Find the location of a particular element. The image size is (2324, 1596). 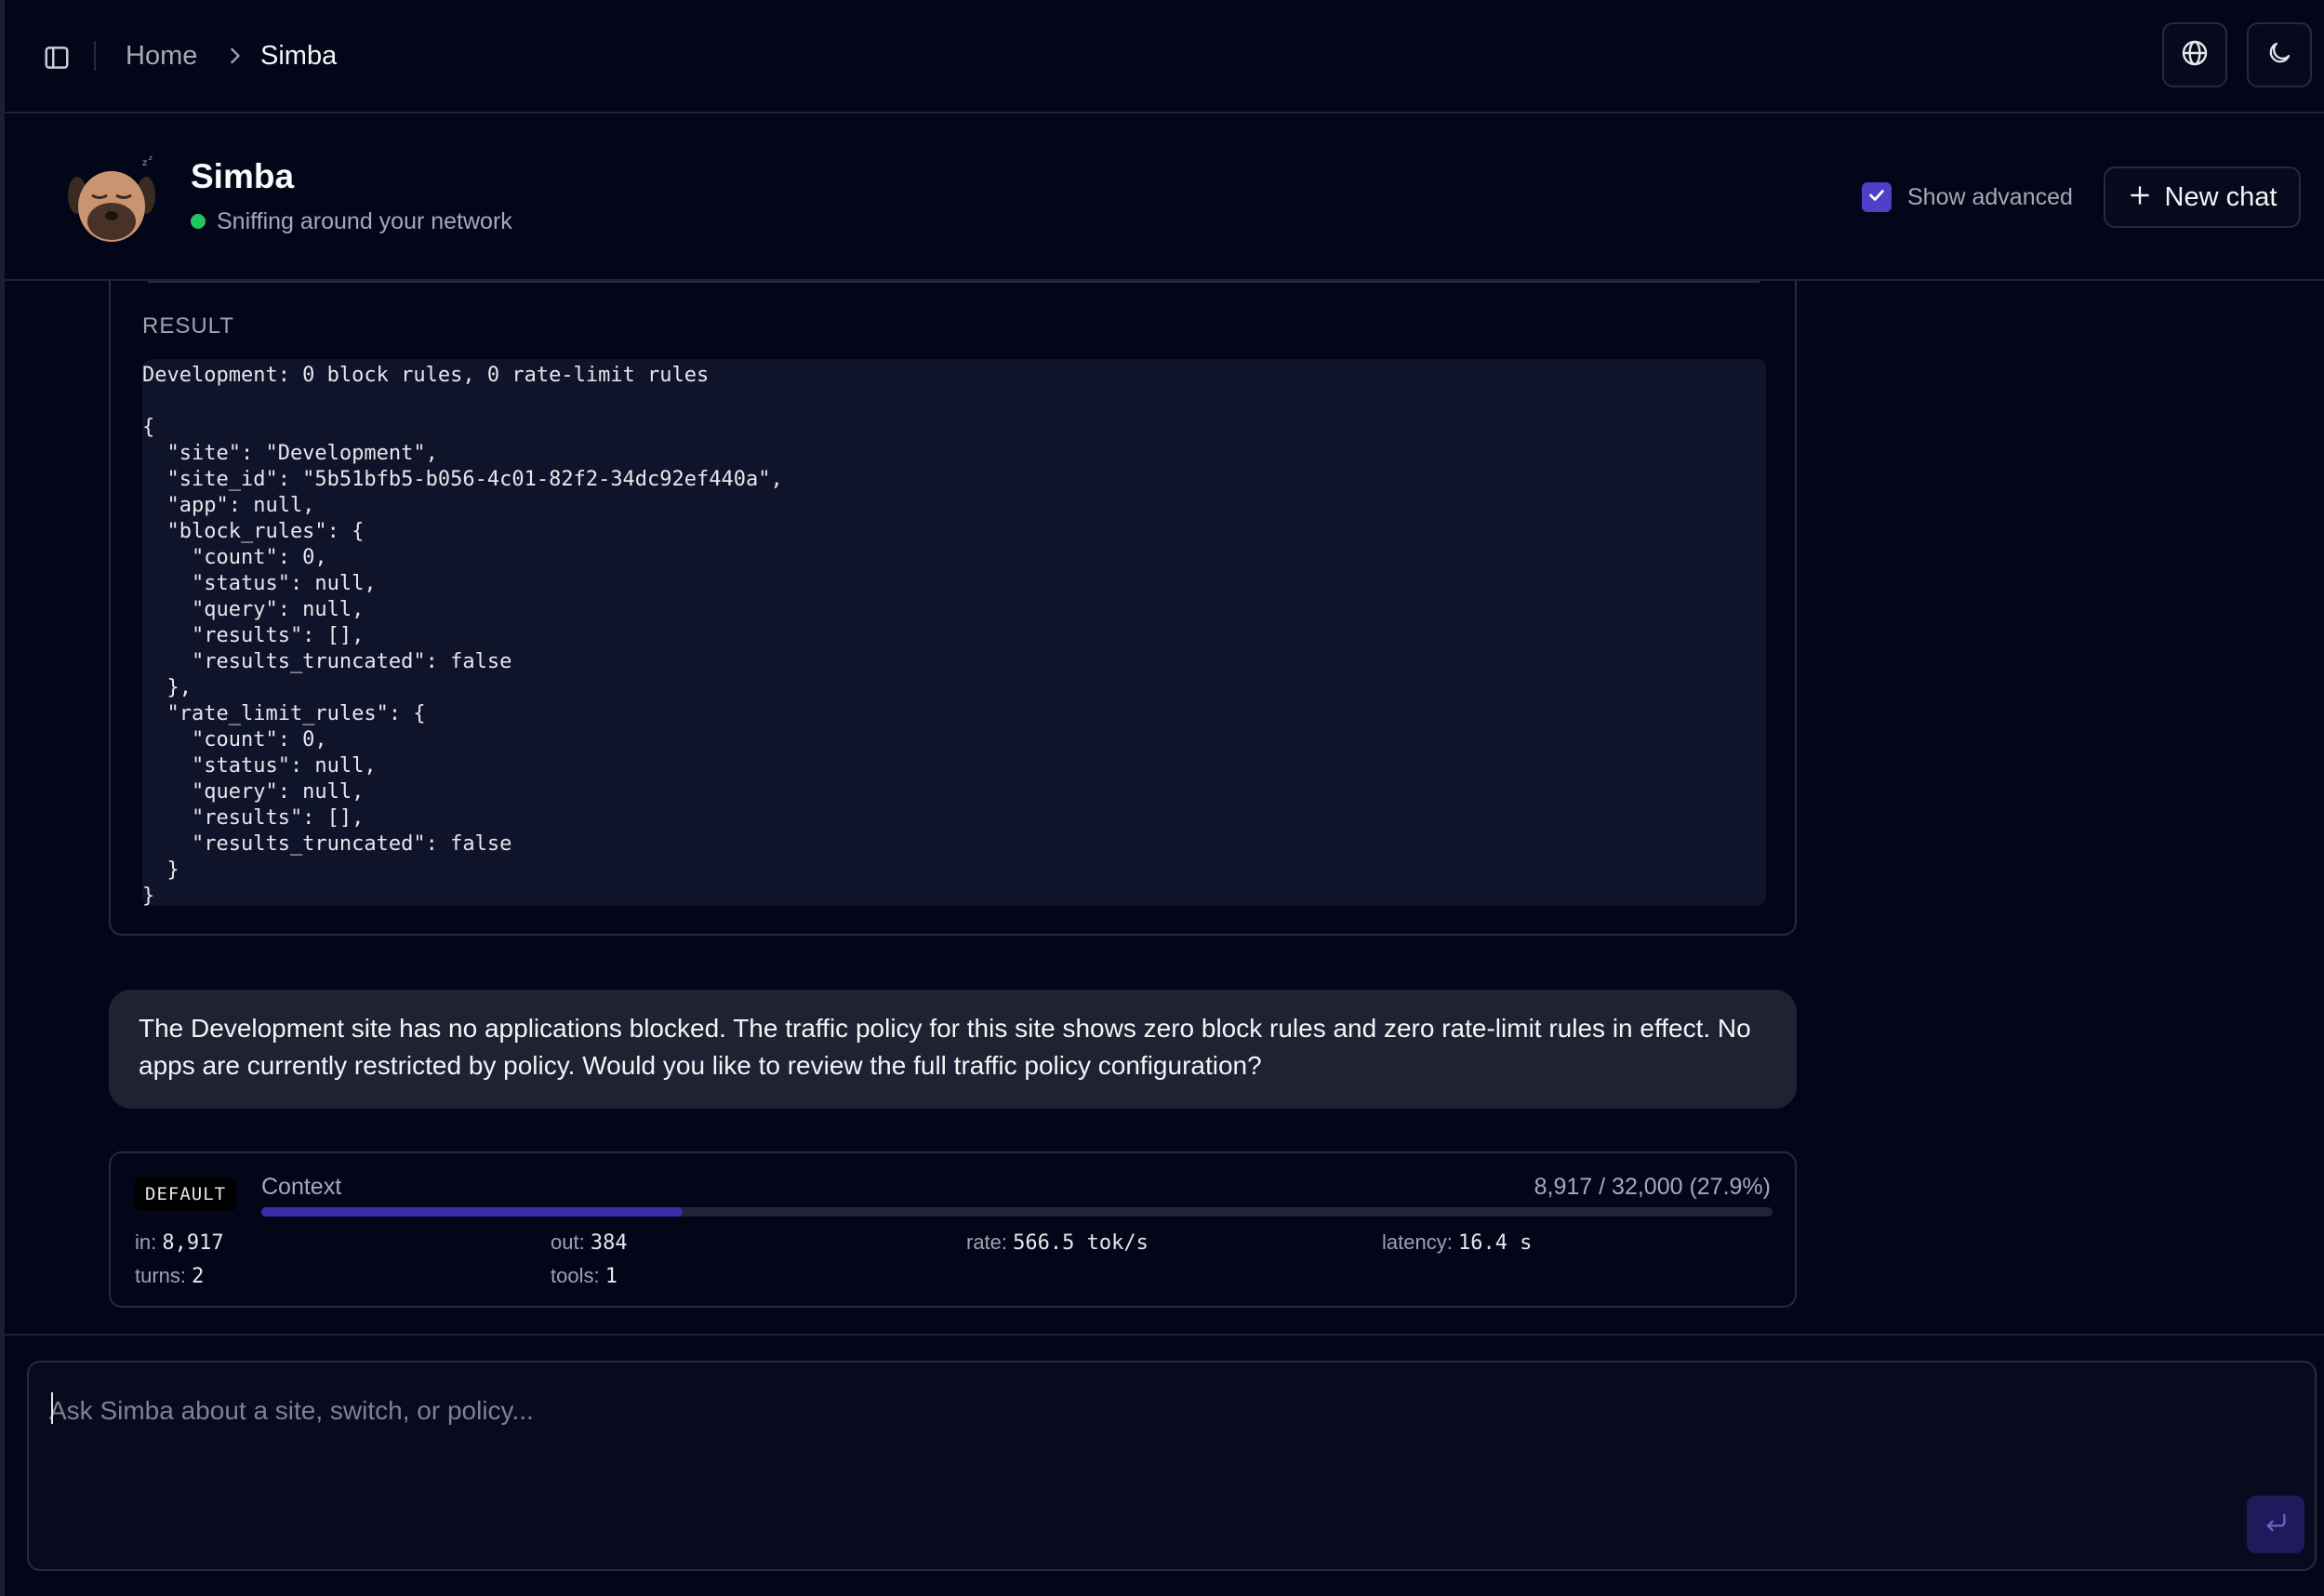

stat-label: in: is located at coordinates (146, 1242).